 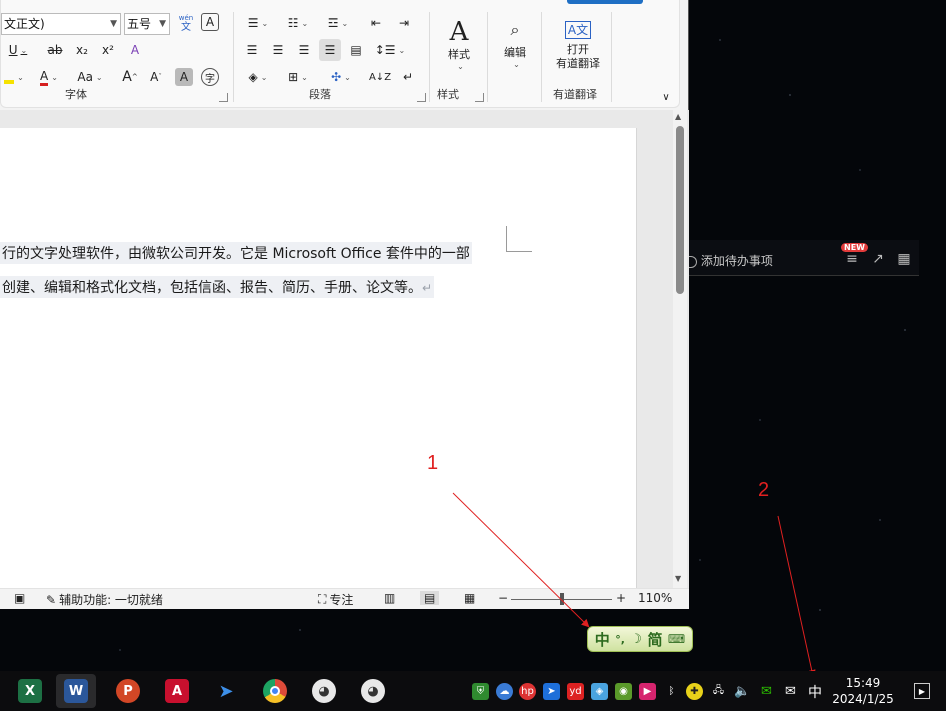 What do you see at coordinates (694, 691) in the screenshot?
I see `plus-tray-icon: ✚` at bounding box center [694, 691].